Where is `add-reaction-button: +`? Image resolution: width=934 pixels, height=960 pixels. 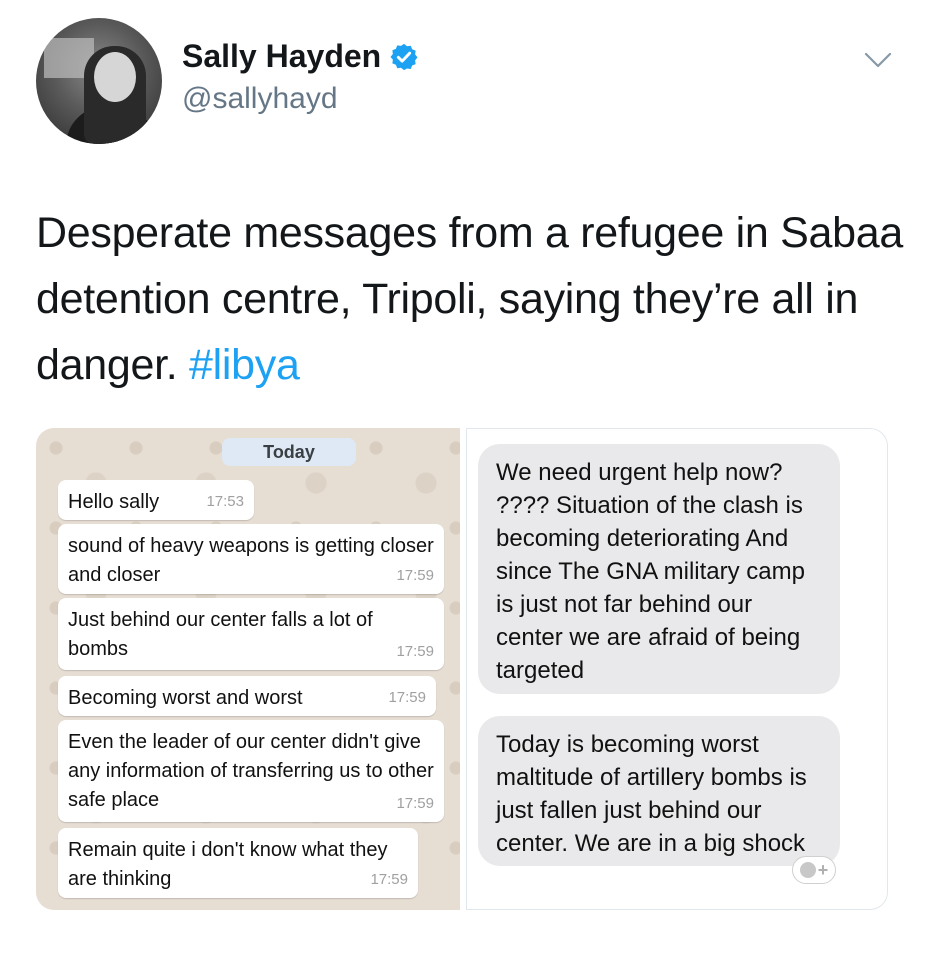
add-reaction-button: + is located at coordinates (814, 870).